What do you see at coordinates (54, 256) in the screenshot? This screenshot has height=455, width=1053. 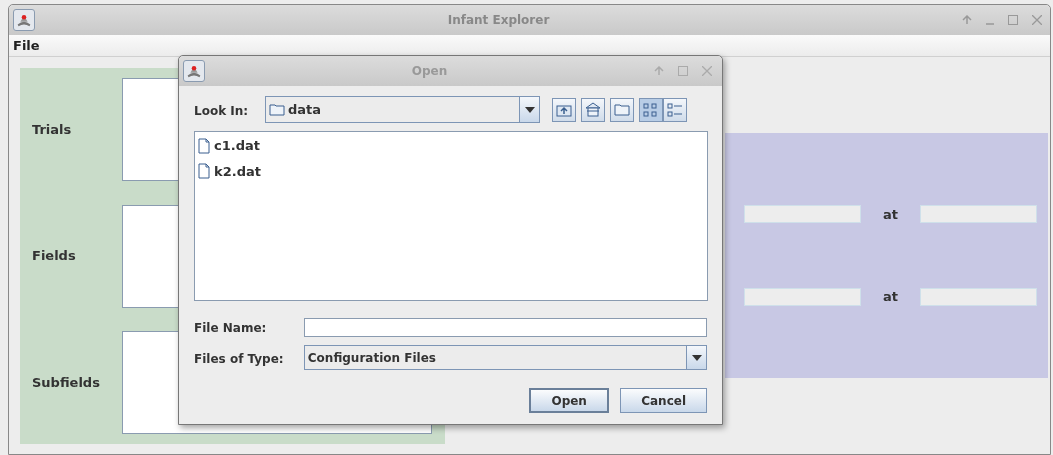 I see `section-label: Fields` at bounding box center [54, 256].